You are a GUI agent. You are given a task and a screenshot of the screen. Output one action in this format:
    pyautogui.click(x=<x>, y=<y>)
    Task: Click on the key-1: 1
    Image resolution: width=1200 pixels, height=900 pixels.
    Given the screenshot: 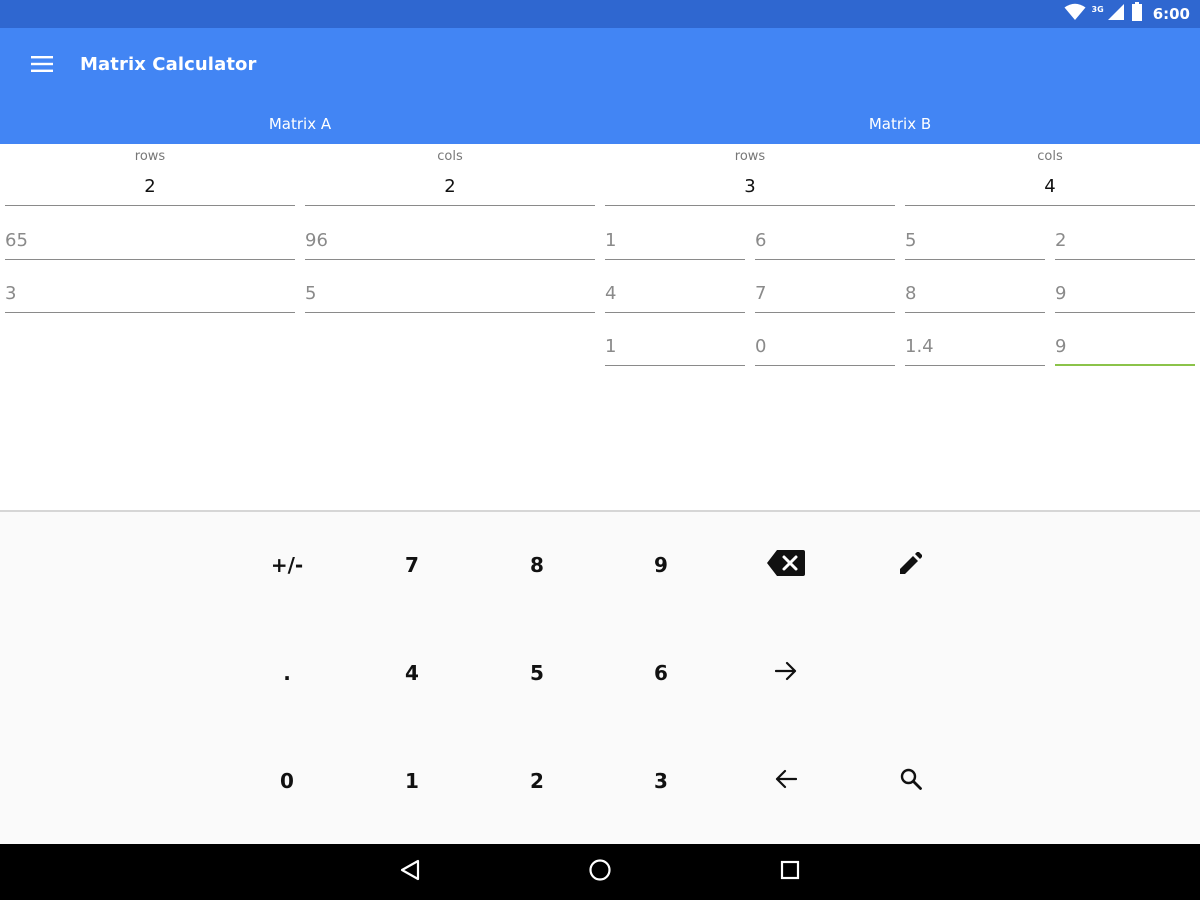 What is the action you would take?
    pyautogui.click(x=412, y=781)
    